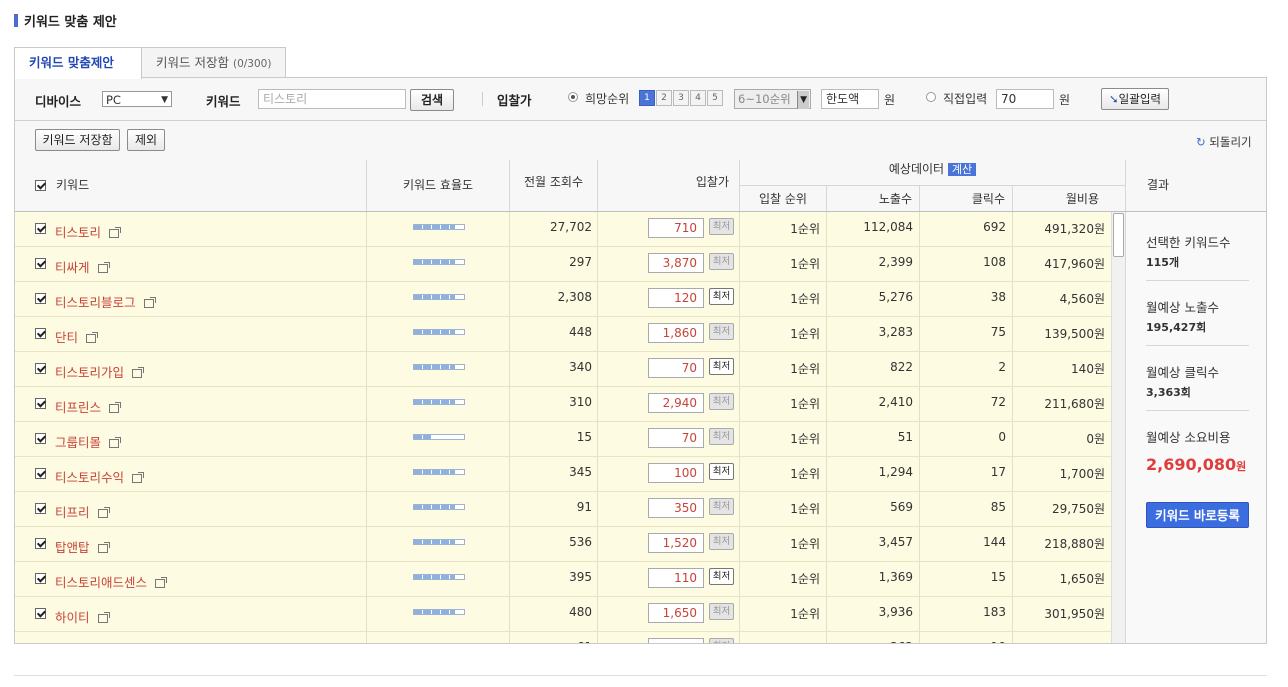 This screenshot has height=687, width=1288. What do you see at coordinates (573, 97) in the screenshot?
I see `desired-rank-radio` at bounding box center [573, 97].